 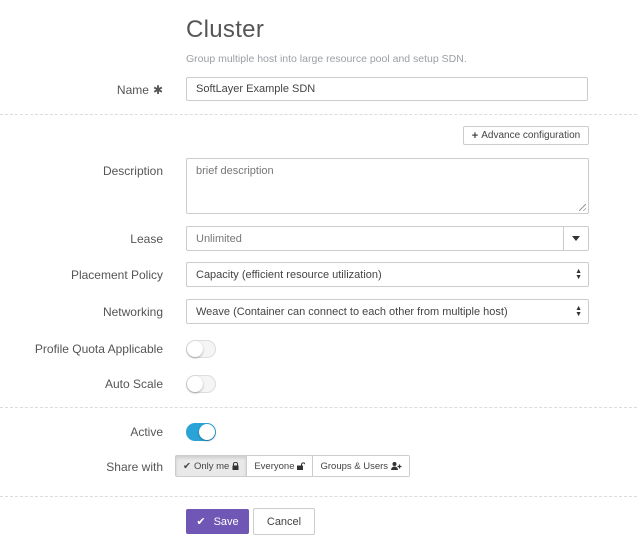 What do you see at coordinates (132, 171) in the screenshot?
I see `description-label: Description` at bounding box center [132, 171].